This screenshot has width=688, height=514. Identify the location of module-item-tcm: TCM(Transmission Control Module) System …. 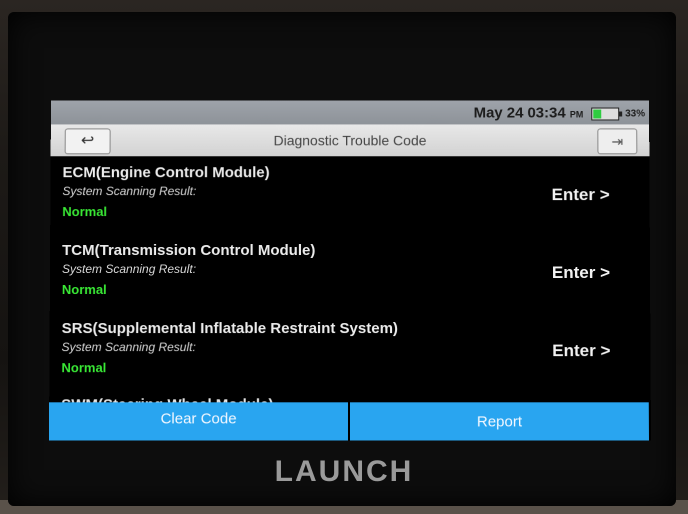
(350, 272).